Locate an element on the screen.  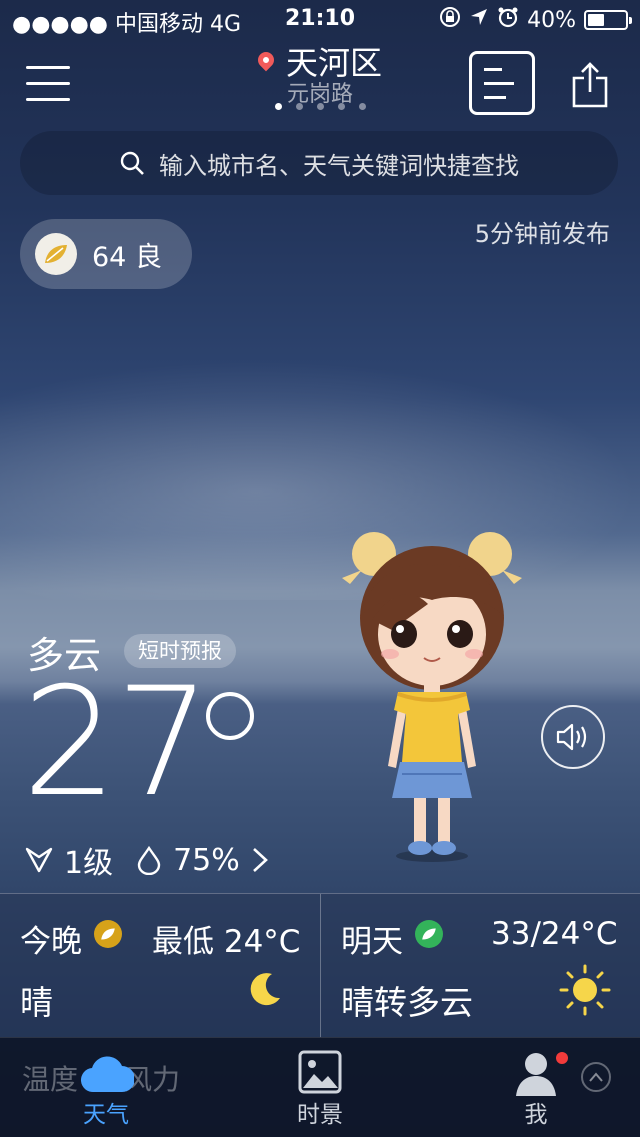
tonight-aqi-icon is located at coordinates (108, 934).